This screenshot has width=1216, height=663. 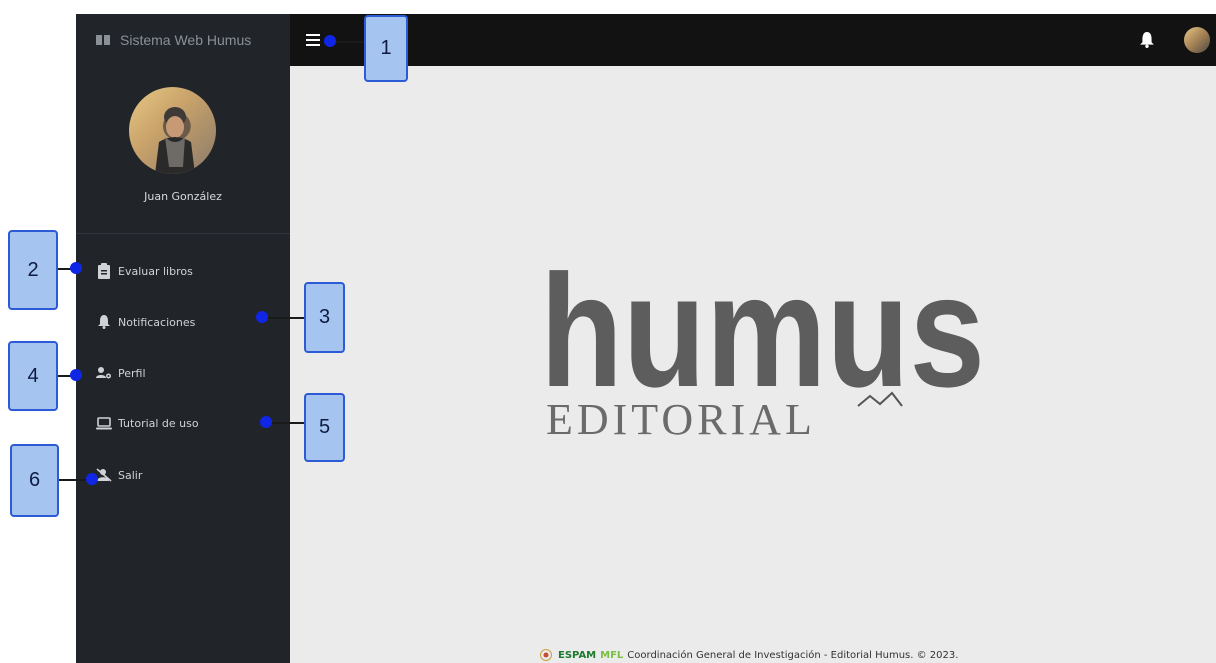 What do you see at coordinates (324, 427) in the screenshot?
I see `callout-5: 5` at bounding box center [324, 427].